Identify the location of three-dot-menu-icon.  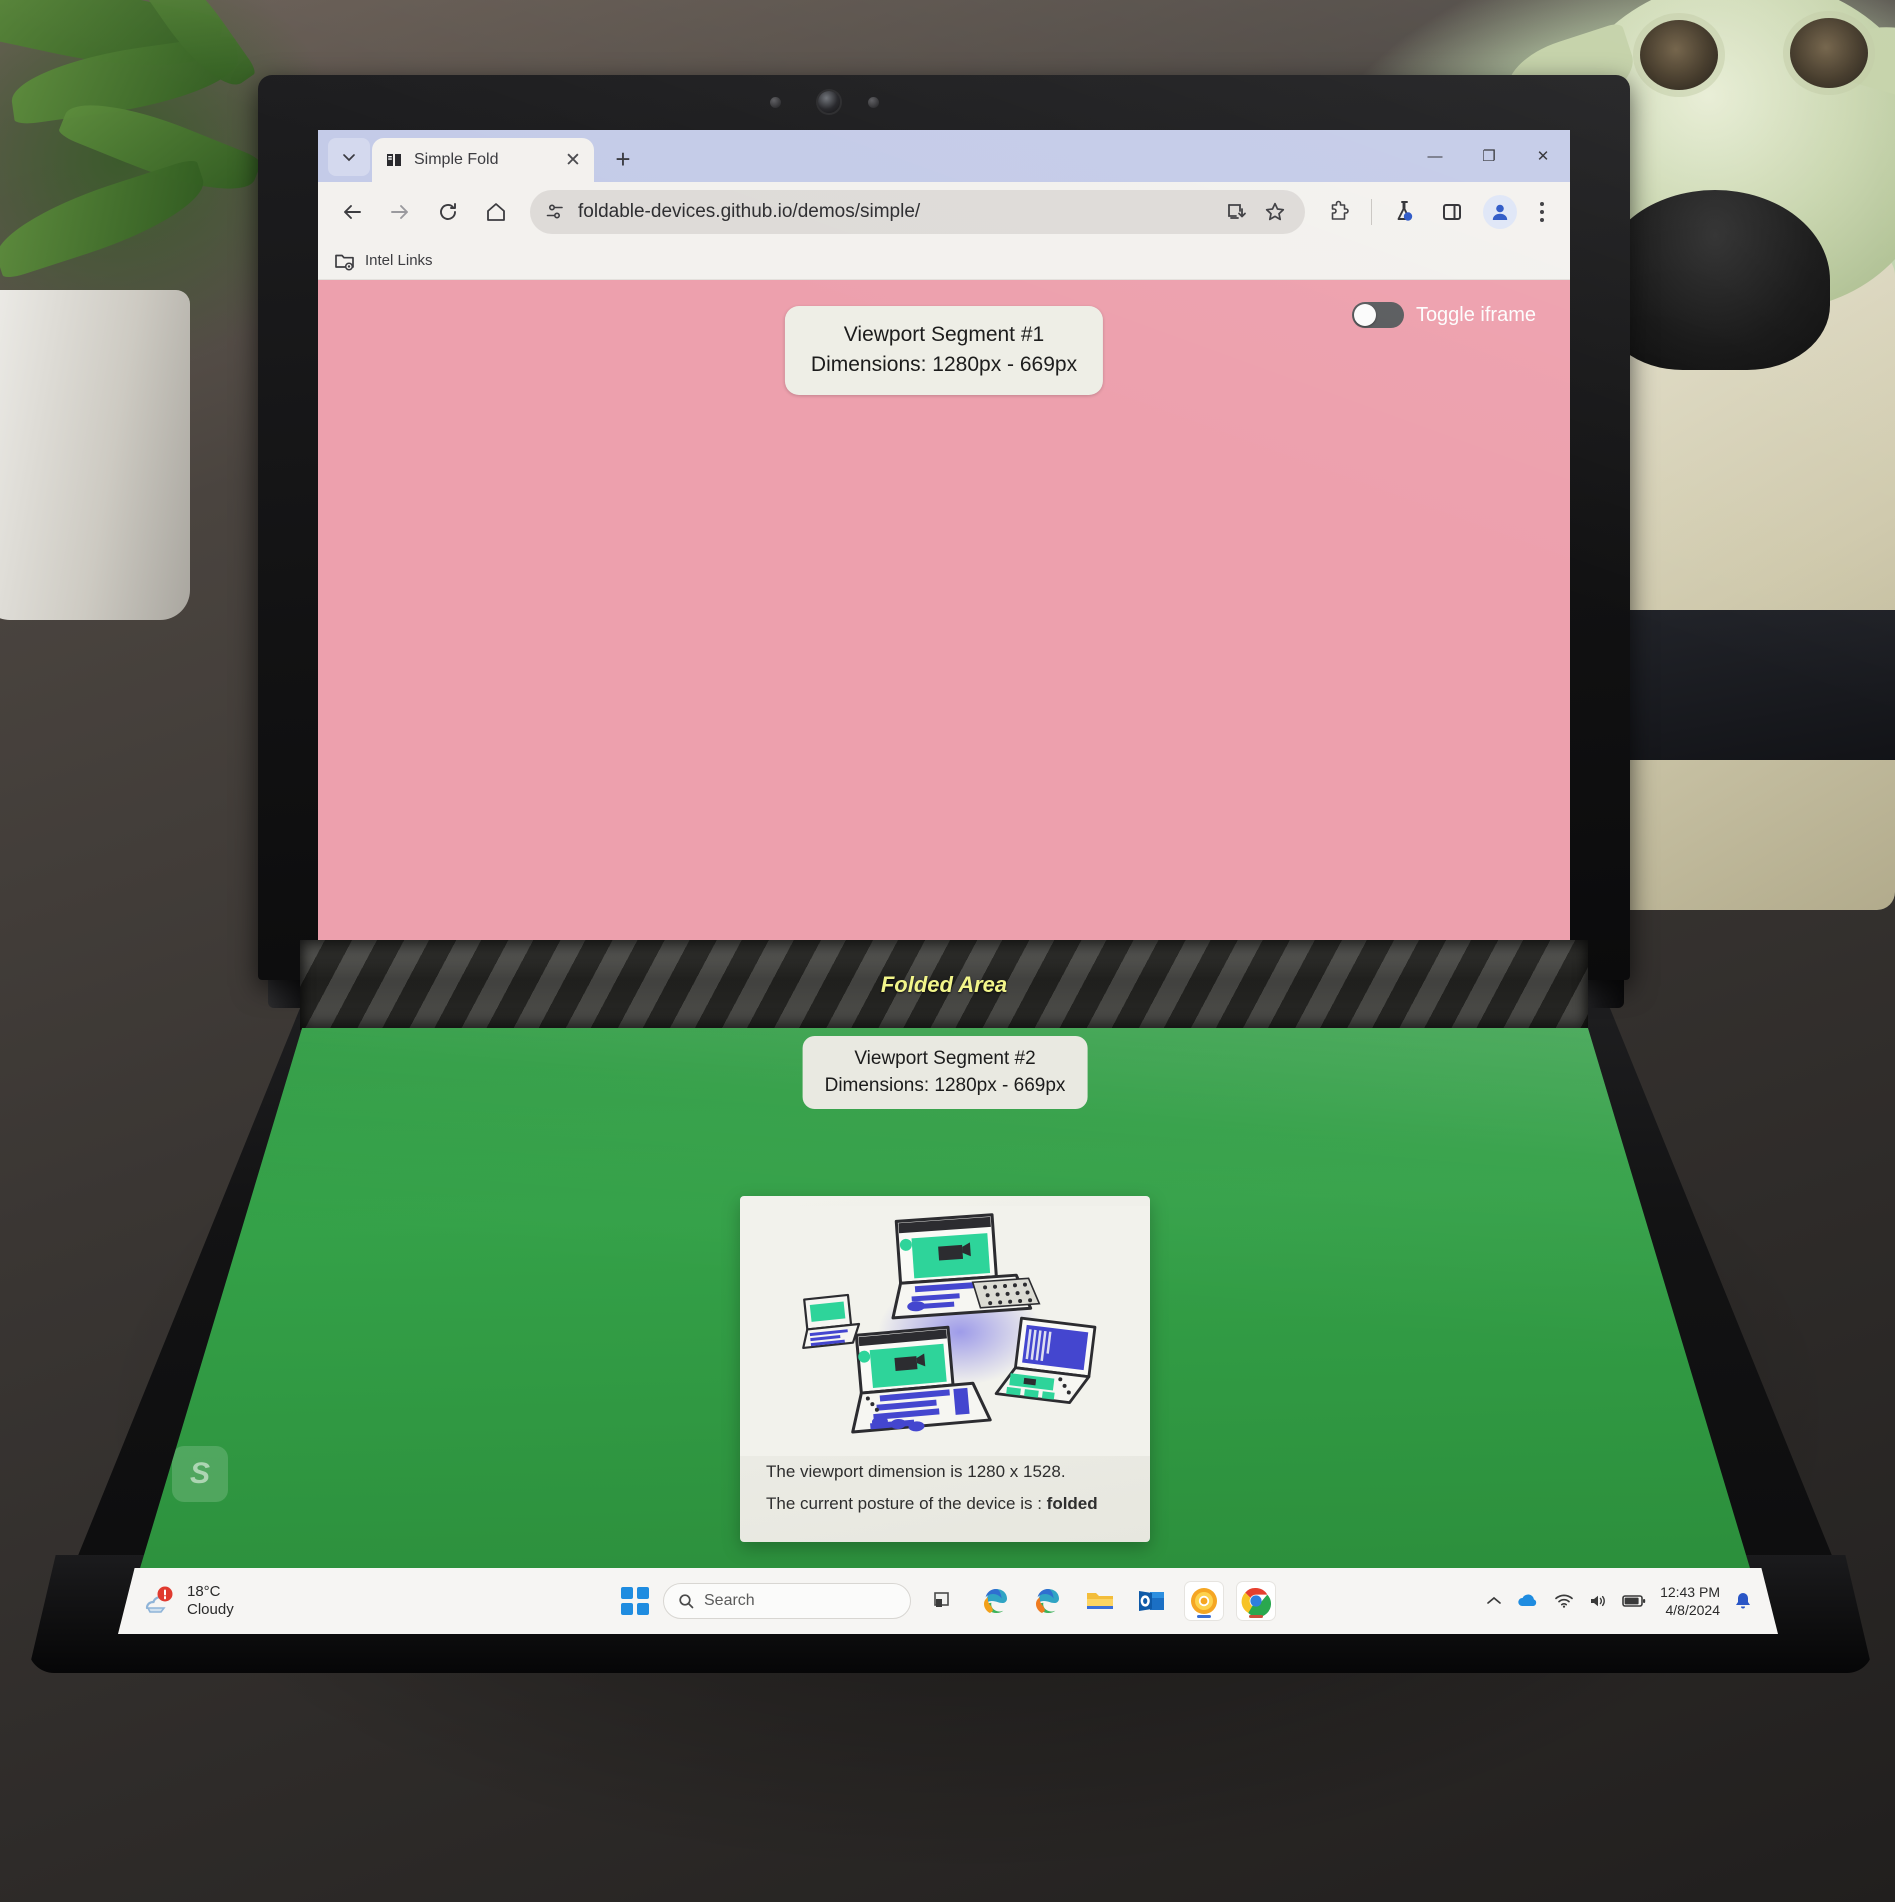
(1542, 212).